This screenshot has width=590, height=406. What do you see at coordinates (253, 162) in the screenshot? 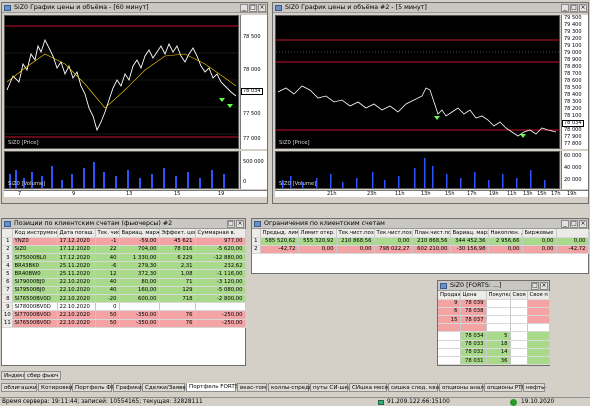
I see `volume-tick: 500 000` at bounding box center [253, 162].